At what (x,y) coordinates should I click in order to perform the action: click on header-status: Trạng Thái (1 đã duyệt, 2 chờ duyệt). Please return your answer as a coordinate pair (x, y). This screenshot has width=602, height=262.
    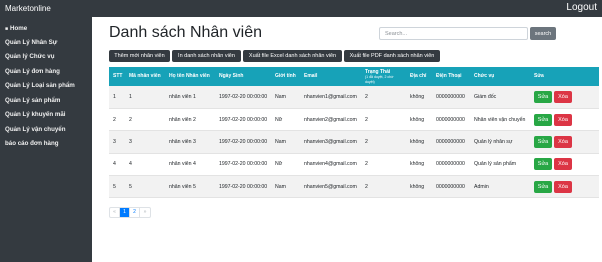
    Looking at the image, I should click on (383, 76).